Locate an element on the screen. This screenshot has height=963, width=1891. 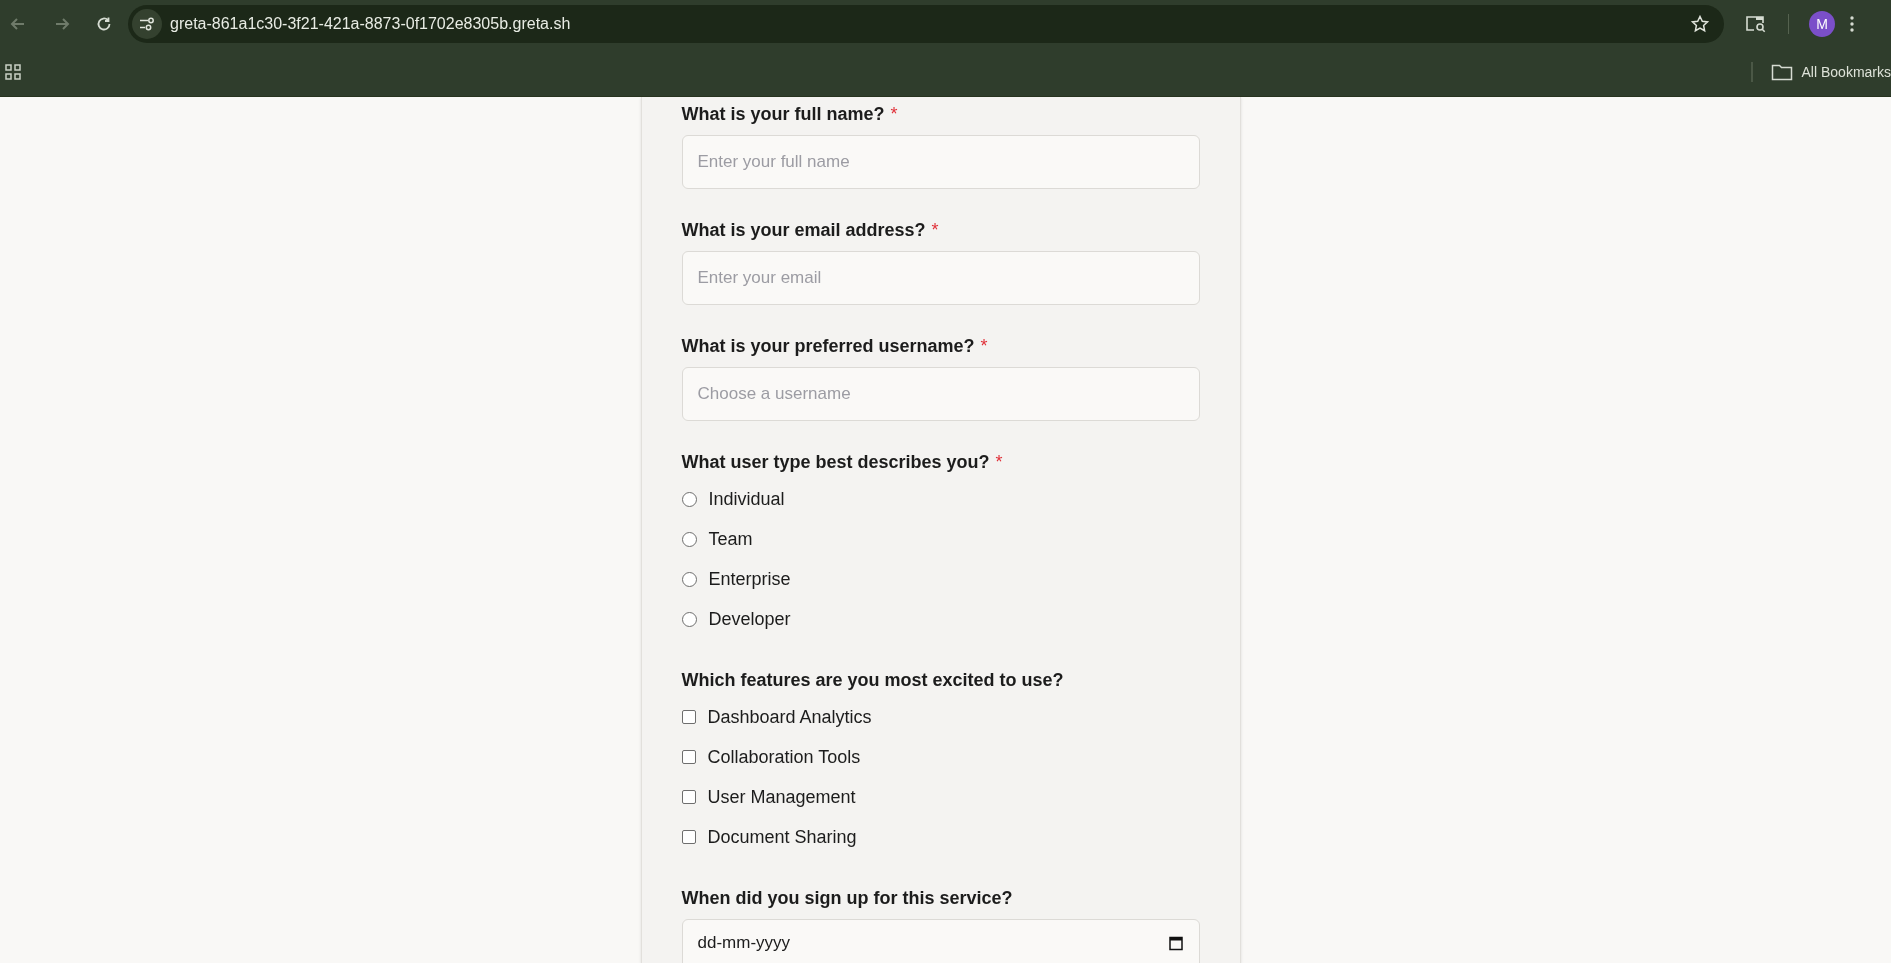
question-label: What is your preferred username? is located at coordinates (828, 346).